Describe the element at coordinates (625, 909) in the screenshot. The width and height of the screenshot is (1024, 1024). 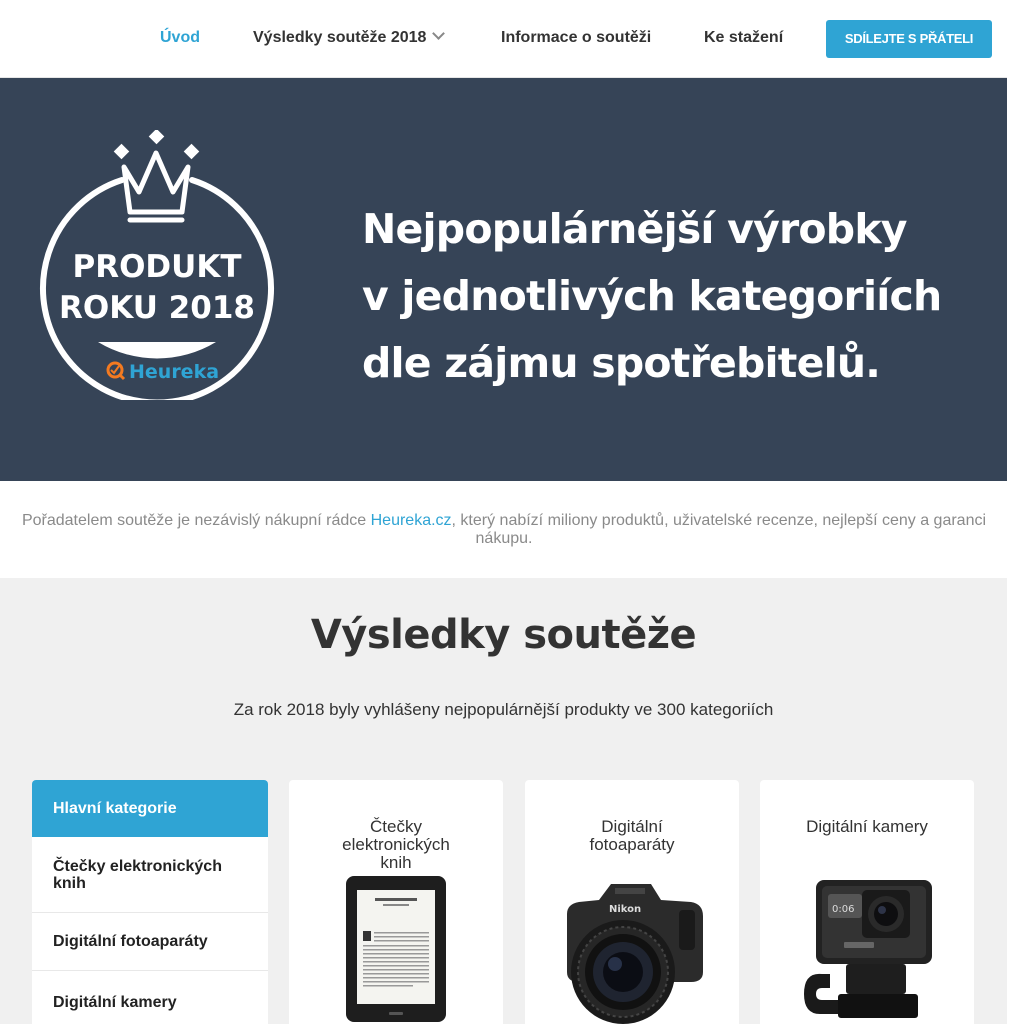
I see `svg-text: Nikon` at that location.